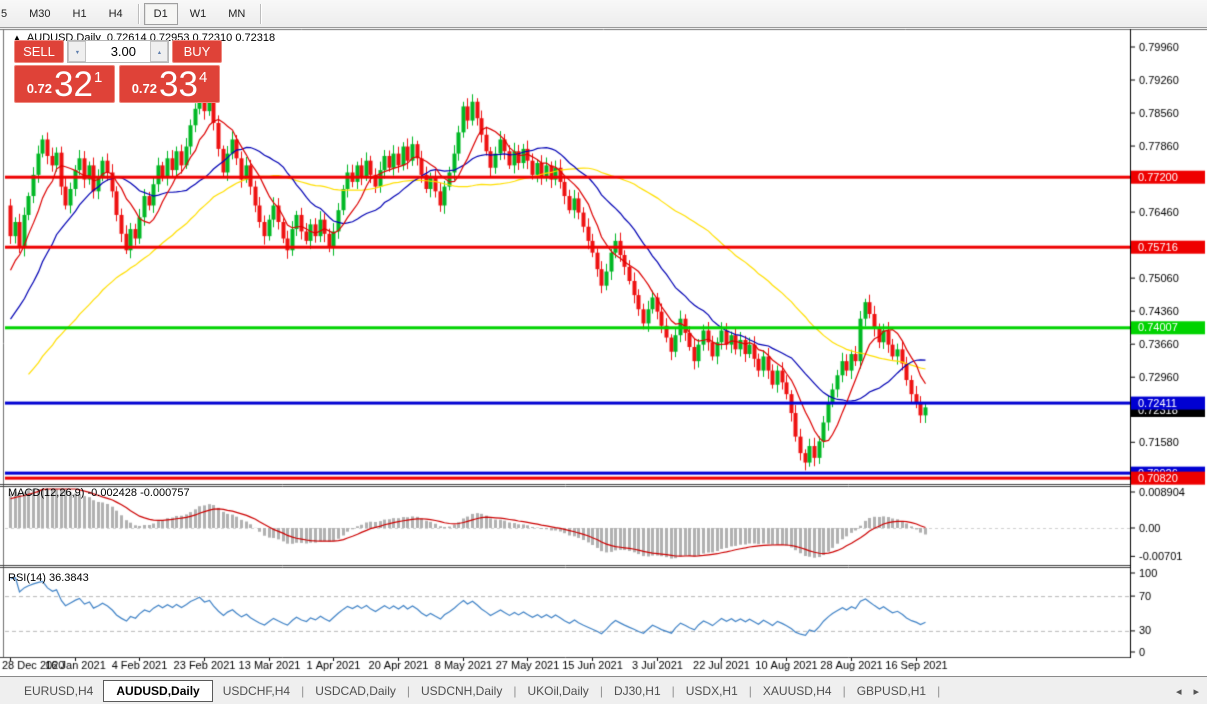  What do you see at coordinates (27, 578) in the screenshot?
I see `rsi-title: RSI(14)` at bounding box center [27, 578].